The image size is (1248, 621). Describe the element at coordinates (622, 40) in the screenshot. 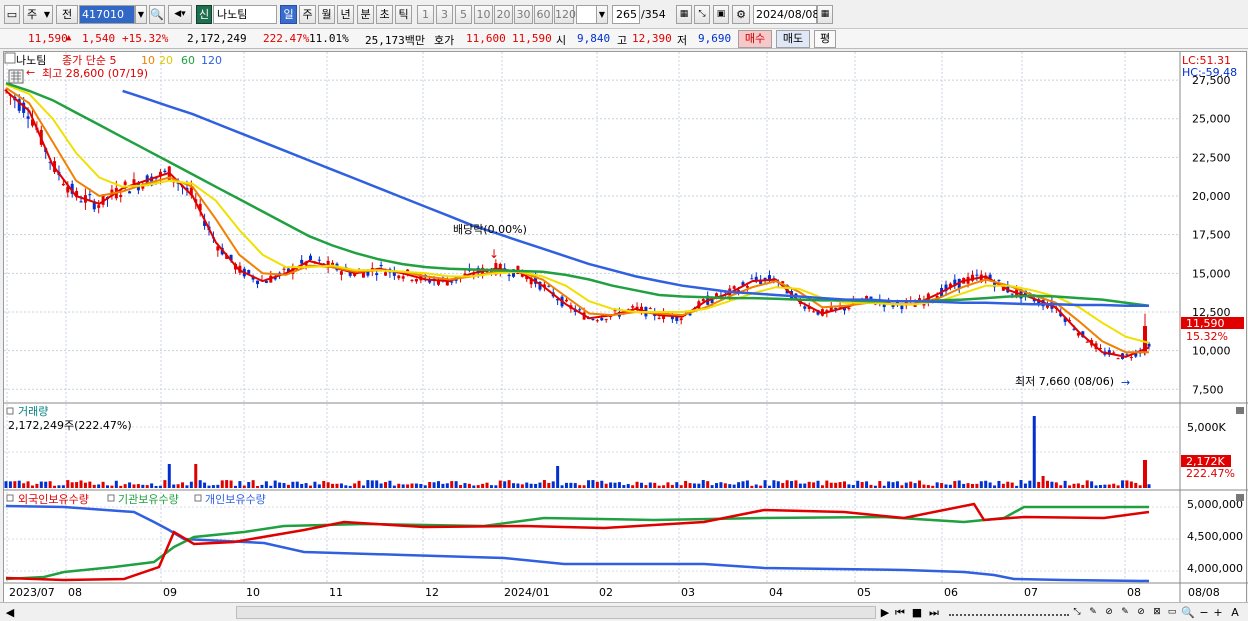

I see `high-label: 고` at that location.